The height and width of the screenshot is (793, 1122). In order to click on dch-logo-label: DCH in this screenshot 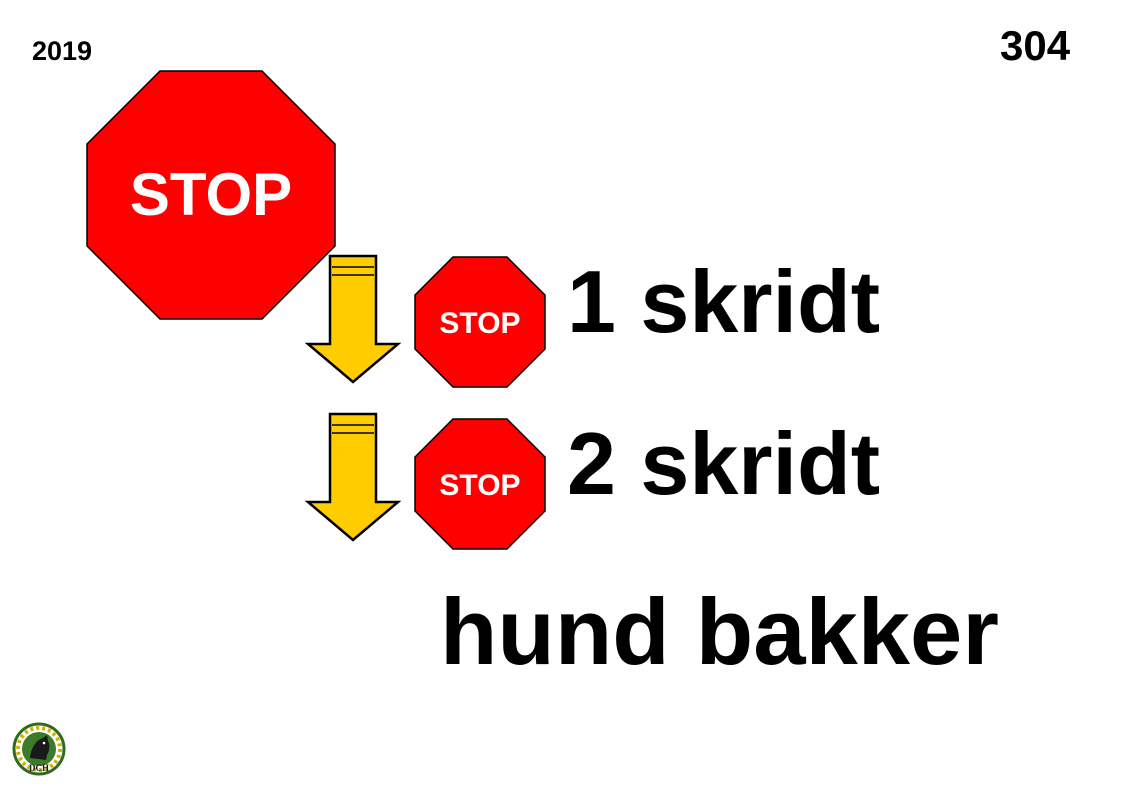, I will do `click(39, 768)`.